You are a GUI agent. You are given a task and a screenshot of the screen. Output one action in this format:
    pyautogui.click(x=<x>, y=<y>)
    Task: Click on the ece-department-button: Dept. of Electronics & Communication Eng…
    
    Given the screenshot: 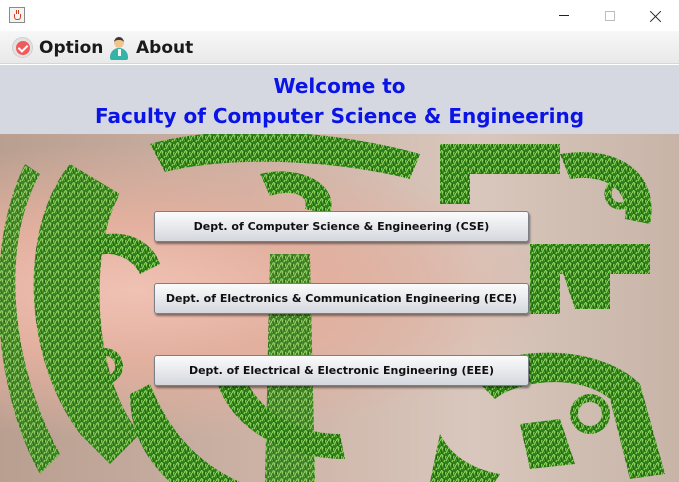 What is the action you would take?
    pyautogui.click(x=341, y=298)
    